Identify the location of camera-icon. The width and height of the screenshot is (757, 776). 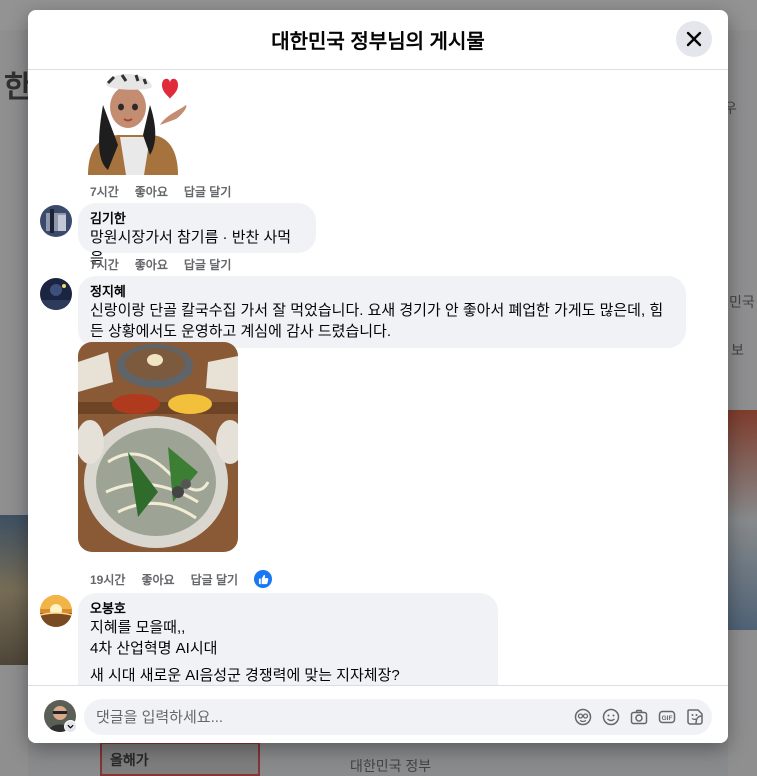
(639, 717).